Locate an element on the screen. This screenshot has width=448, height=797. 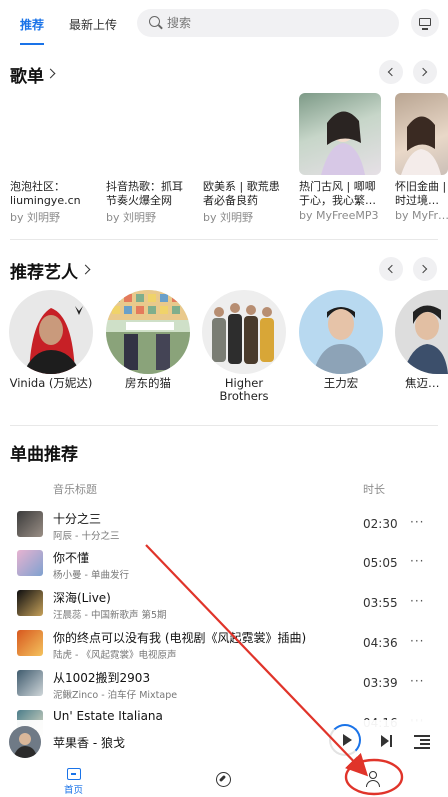
monitor-icon is located at coordinates (425, 22).